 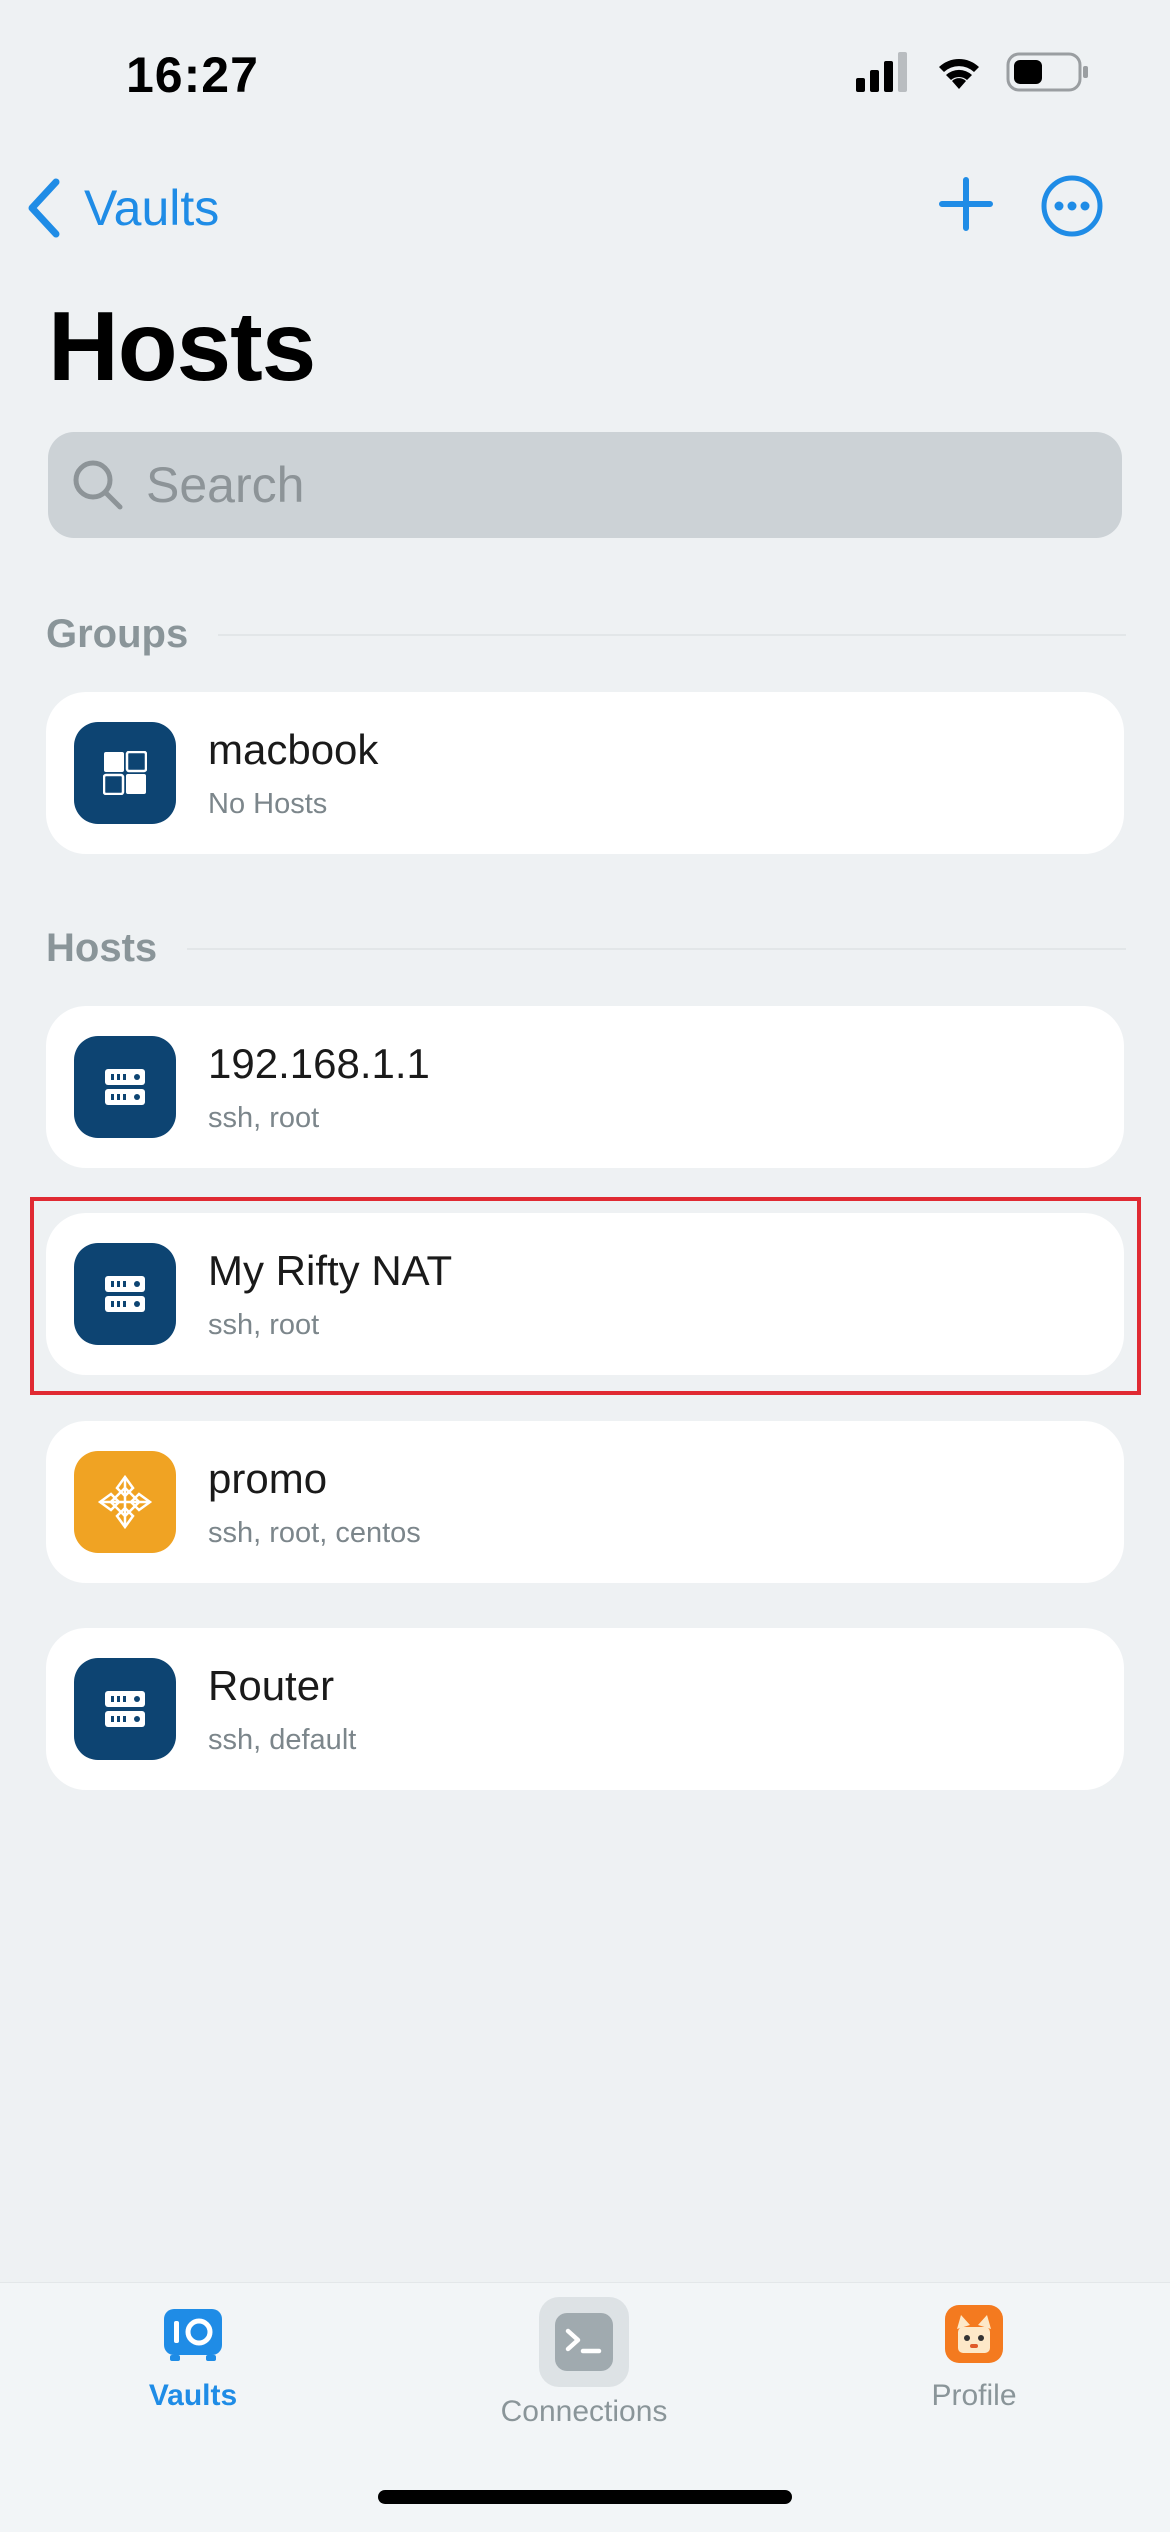 I want to click on card-text: macbook No Hosts, so click(x=293, y=772).